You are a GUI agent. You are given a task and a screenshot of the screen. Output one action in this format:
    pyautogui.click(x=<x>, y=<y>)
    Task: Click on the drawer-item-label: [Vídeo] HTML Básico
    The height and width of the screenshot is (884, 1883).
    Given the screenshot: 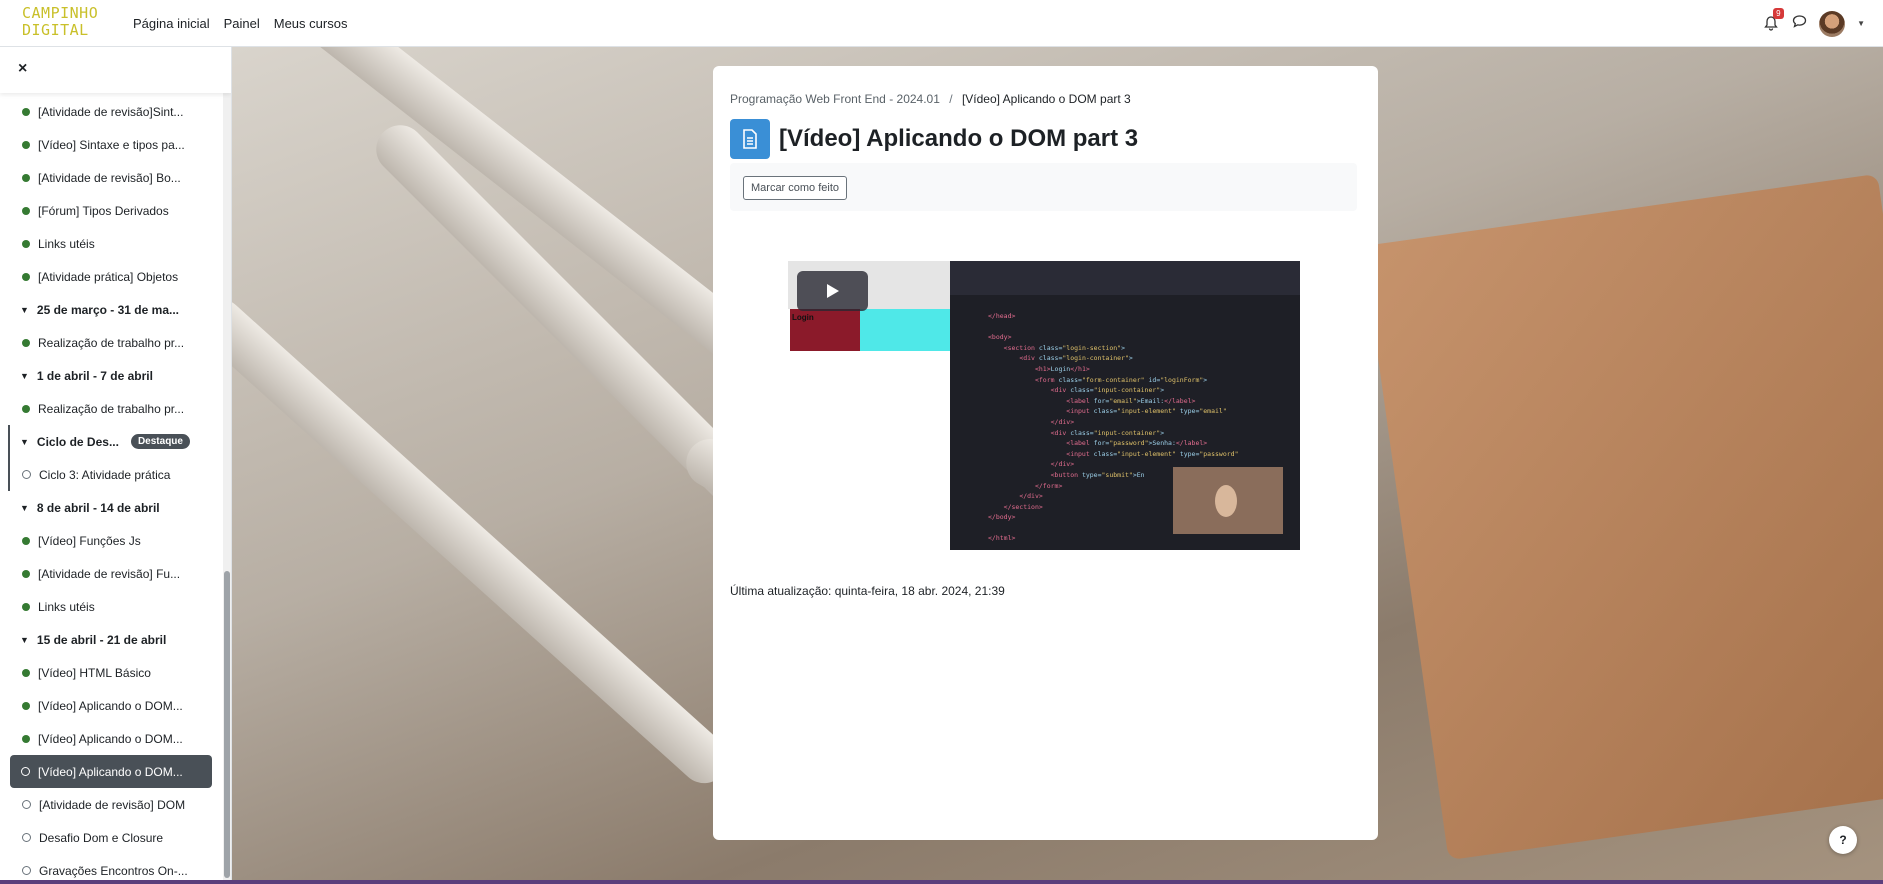 What is the action you would take?
    pyautogui.click(x=94, y=672)
    